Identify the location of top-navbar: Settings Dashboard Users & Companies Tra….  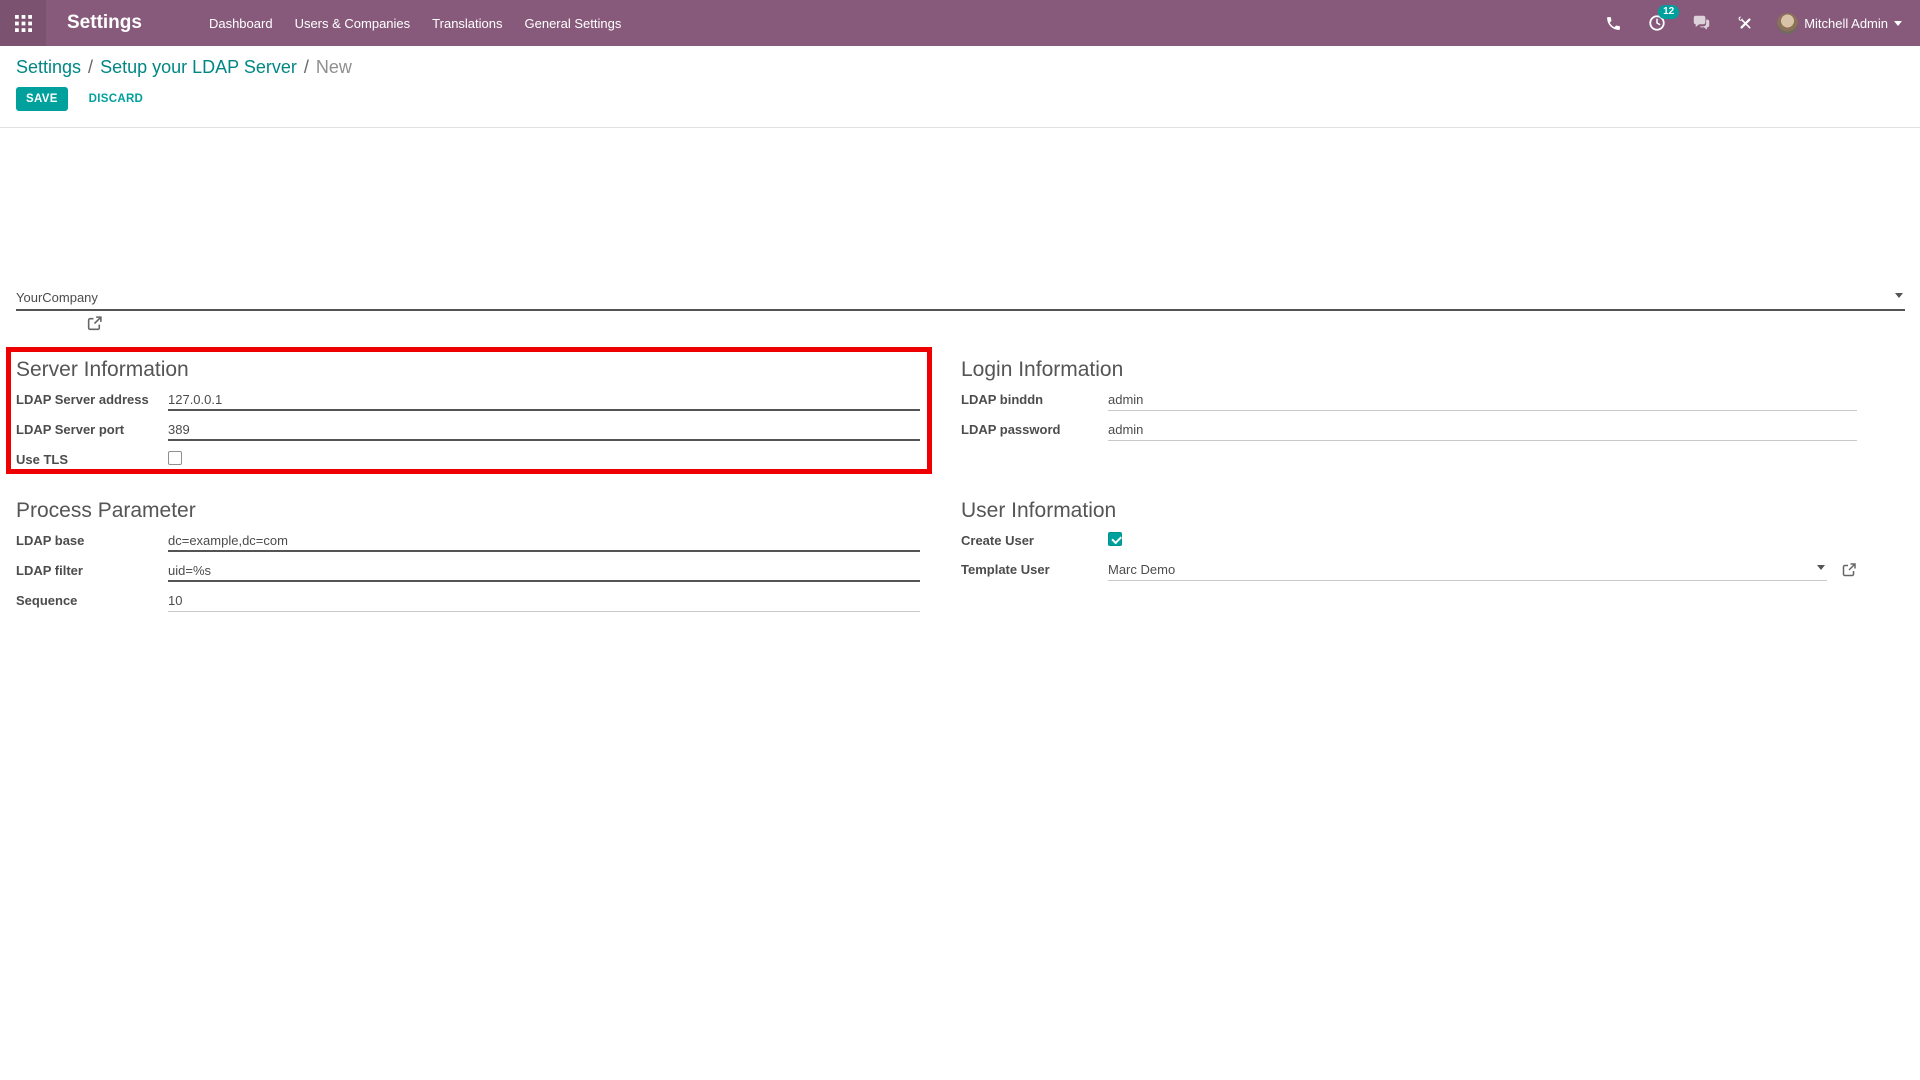
(960, 23).